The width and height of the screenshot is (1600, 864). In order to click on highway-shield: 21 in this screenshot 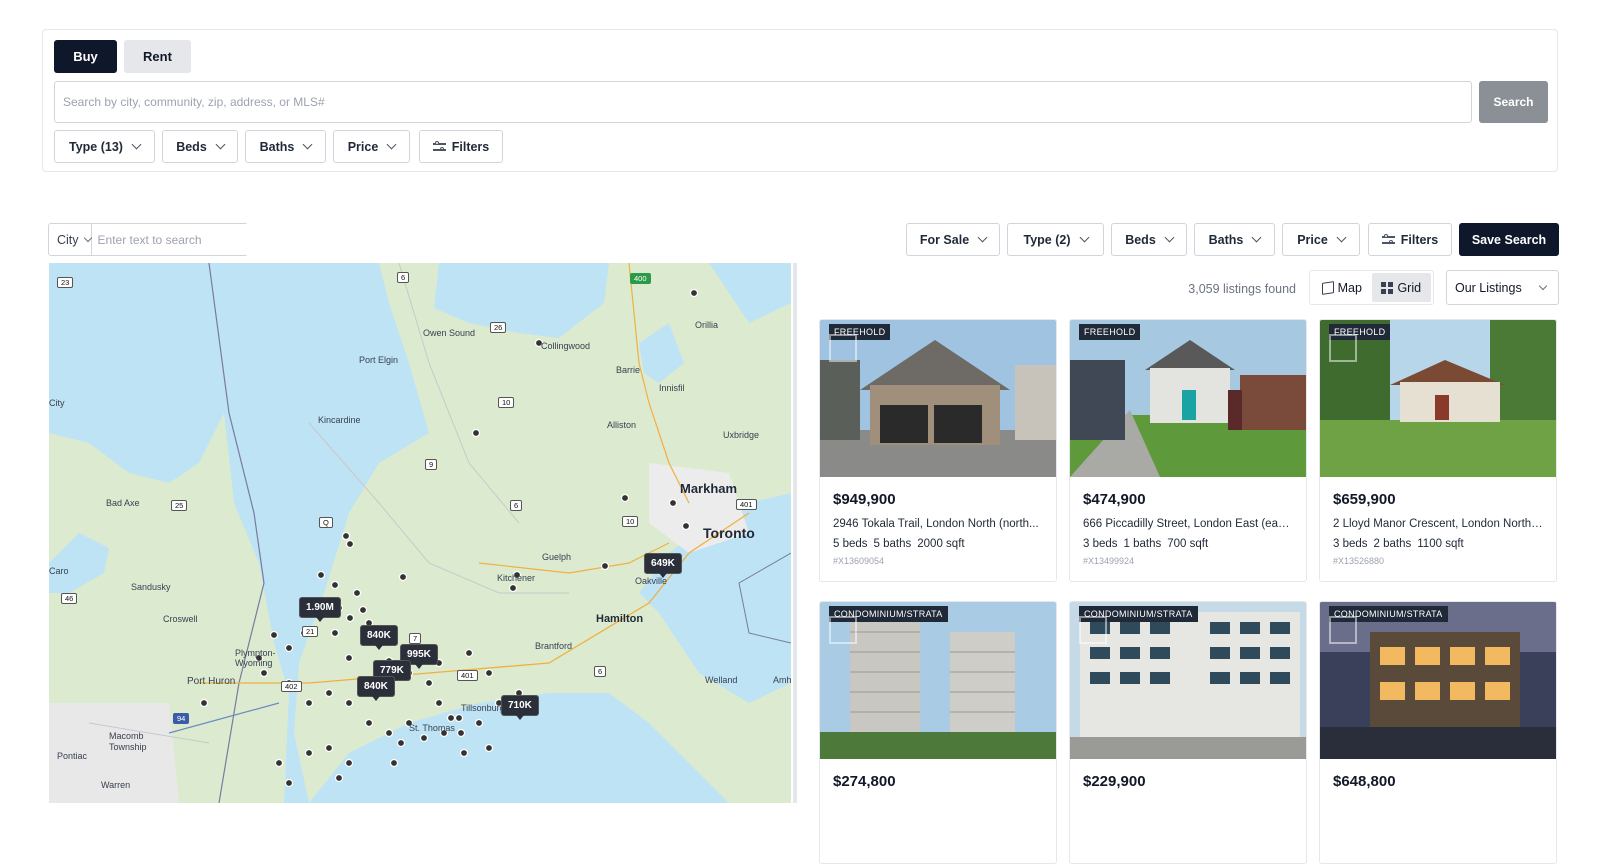, I will do `click(310, 631)`.